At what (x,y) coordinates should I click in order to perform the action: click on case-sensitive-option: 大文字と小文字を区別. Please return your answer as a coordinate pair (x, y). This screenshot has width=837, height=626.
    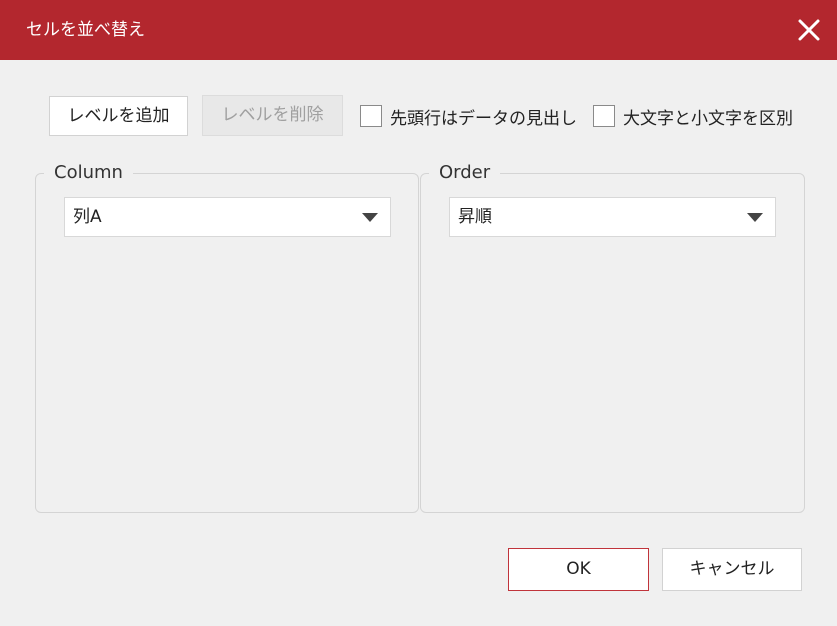
    Looking at the image, I should click on (693, 116).